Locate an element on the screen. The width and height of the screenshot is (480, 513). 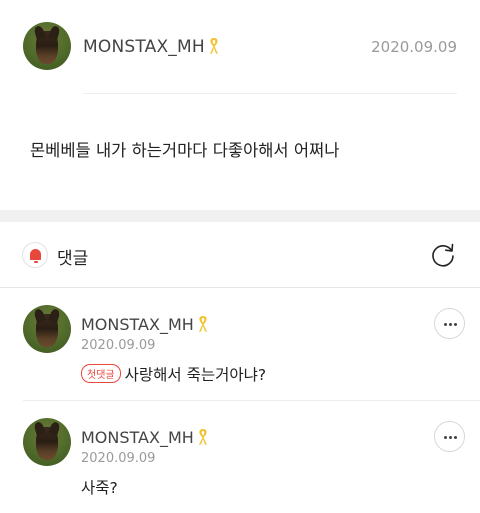
comments-title: 댓글 is located at coordinates (73, 259).